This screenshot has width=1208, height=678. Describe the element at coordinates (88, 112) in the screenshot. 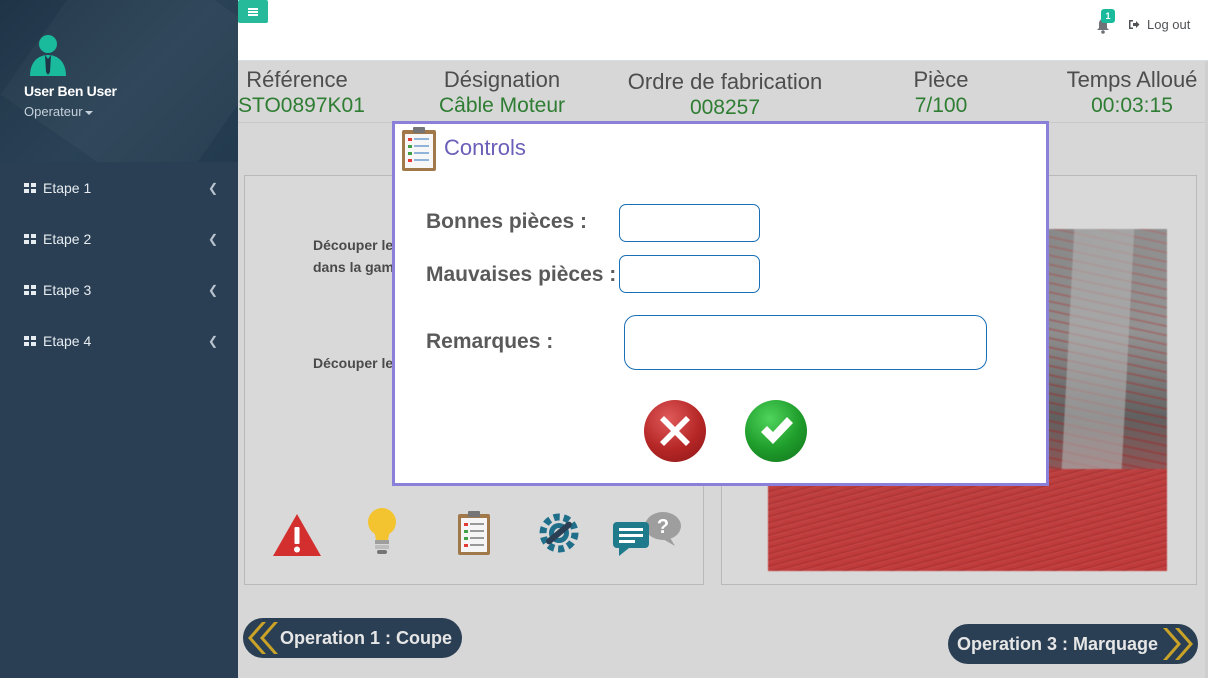

I see `caret-down-icon` at that location.